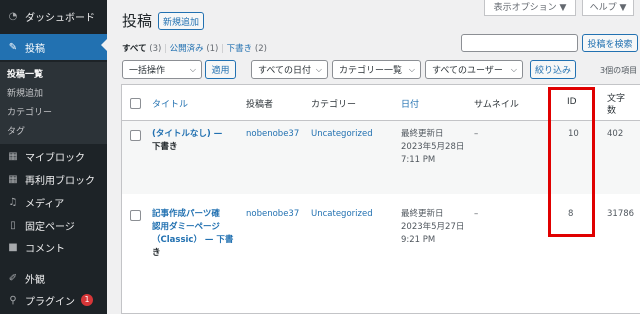  Describe the element at coordinates (13, 300) in the screenshot. I see `plugin-icon: ⚲` at that location.